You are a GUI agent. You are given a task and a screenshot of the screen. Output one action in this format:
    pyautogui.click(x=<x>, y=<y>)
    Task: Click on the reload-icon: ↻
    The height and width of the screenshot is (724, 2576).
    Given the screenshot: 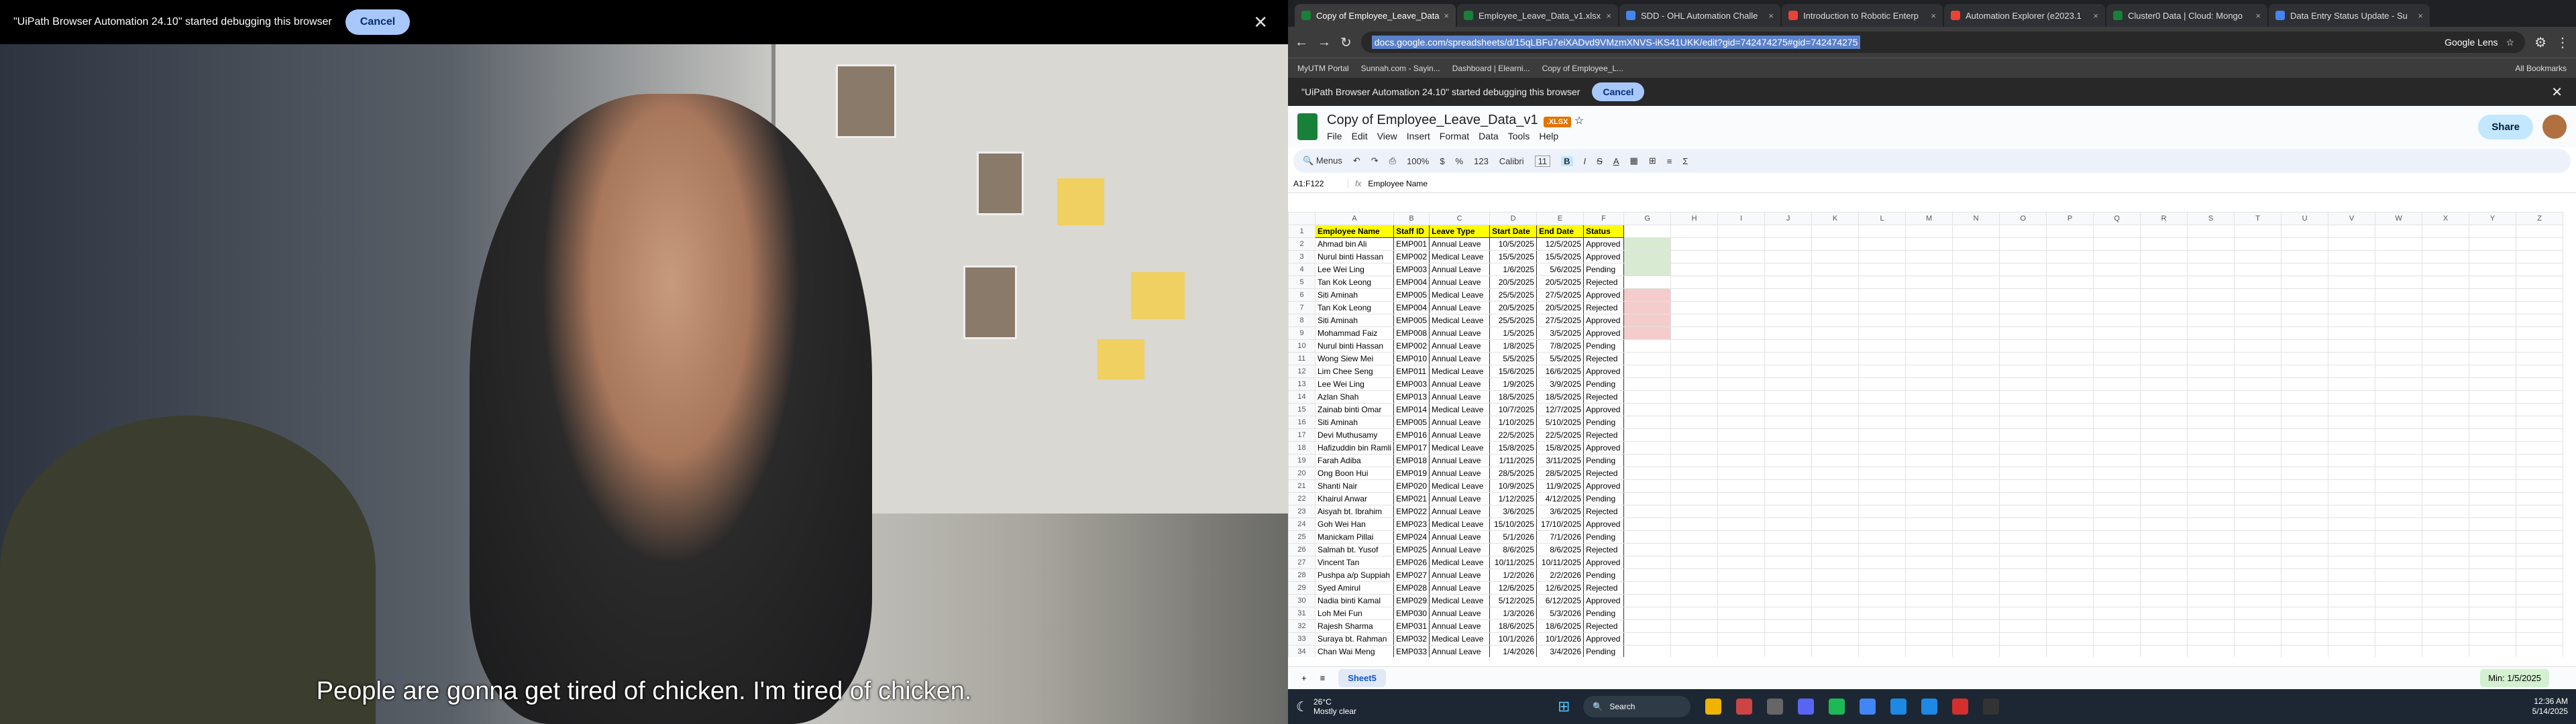 What is the action you would take?
    pyautogui.click(x=1346, y=42)
    